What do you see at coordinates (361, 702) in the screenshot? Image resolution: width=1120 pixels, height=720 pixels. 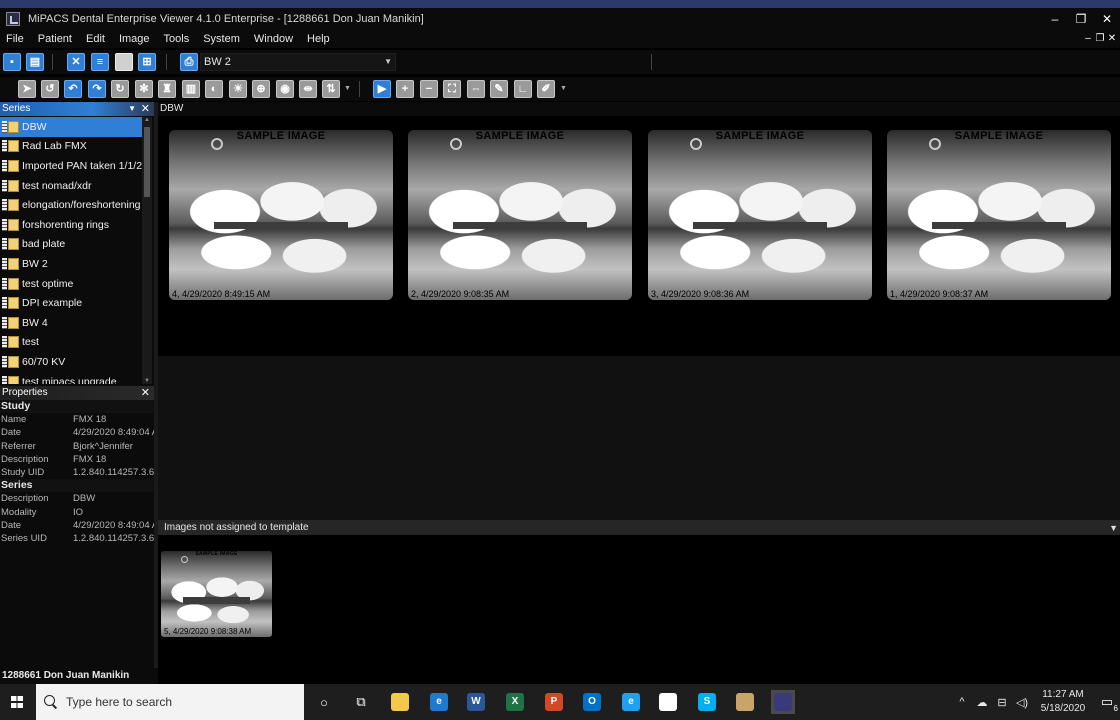 I see `task-view-icon: ⧉` at bounding box center [361, 702].